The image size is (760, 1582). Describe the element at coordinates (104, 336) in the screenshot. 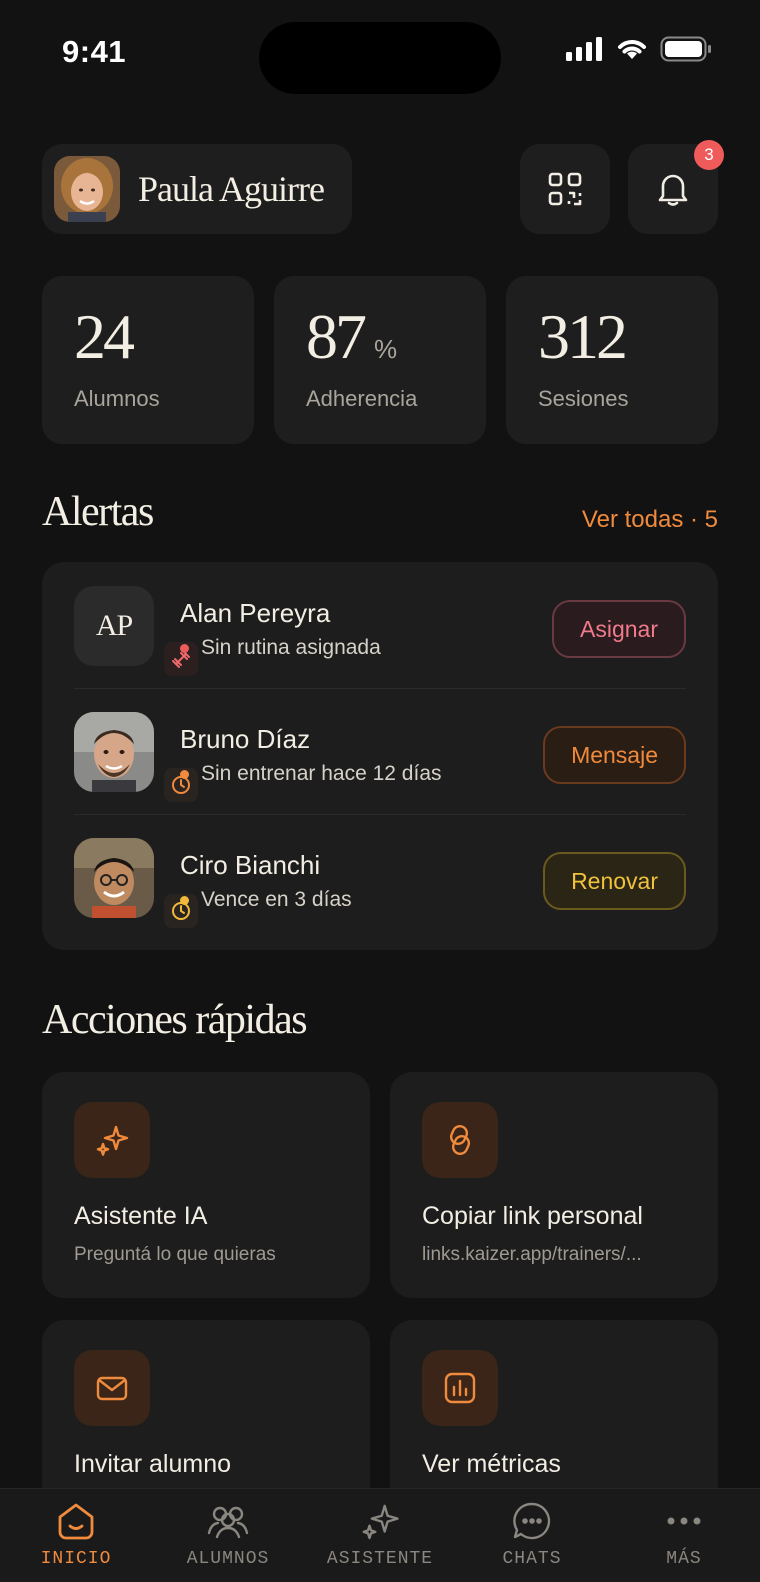

I see `stat-value: 24` at that location.